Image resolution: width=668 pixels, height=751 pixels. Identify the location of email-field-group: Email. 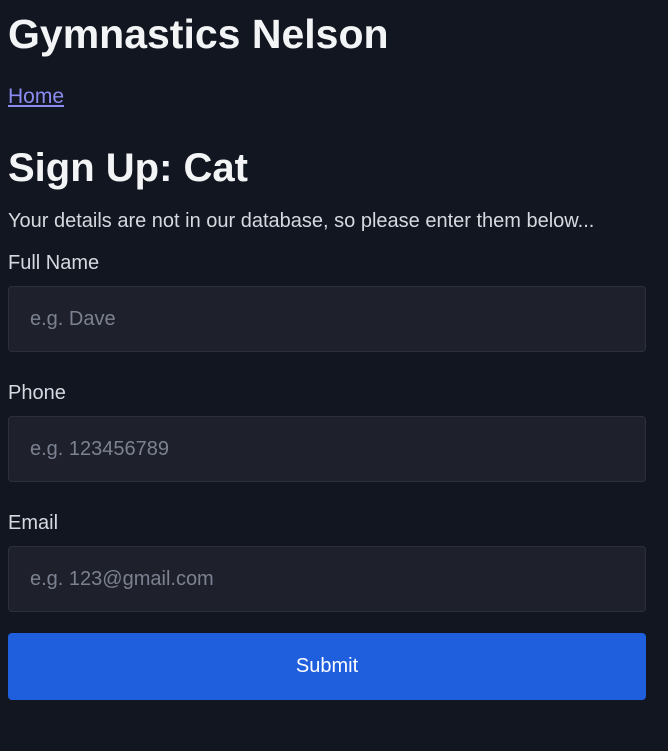
(334, 561).